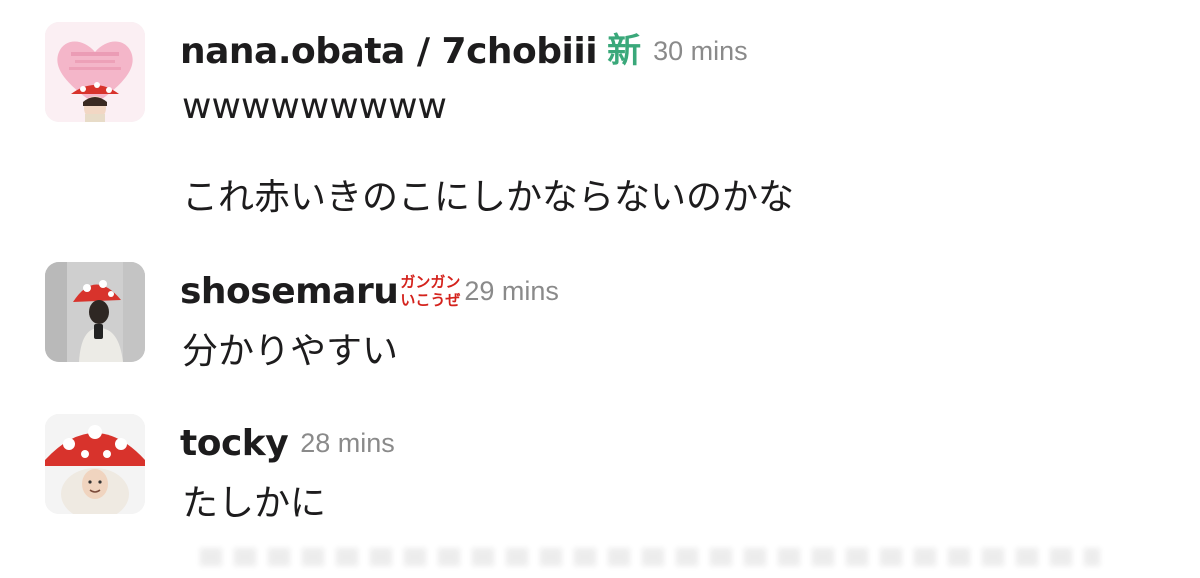  I want to click on status-emoji: 新, so click(624, 51).